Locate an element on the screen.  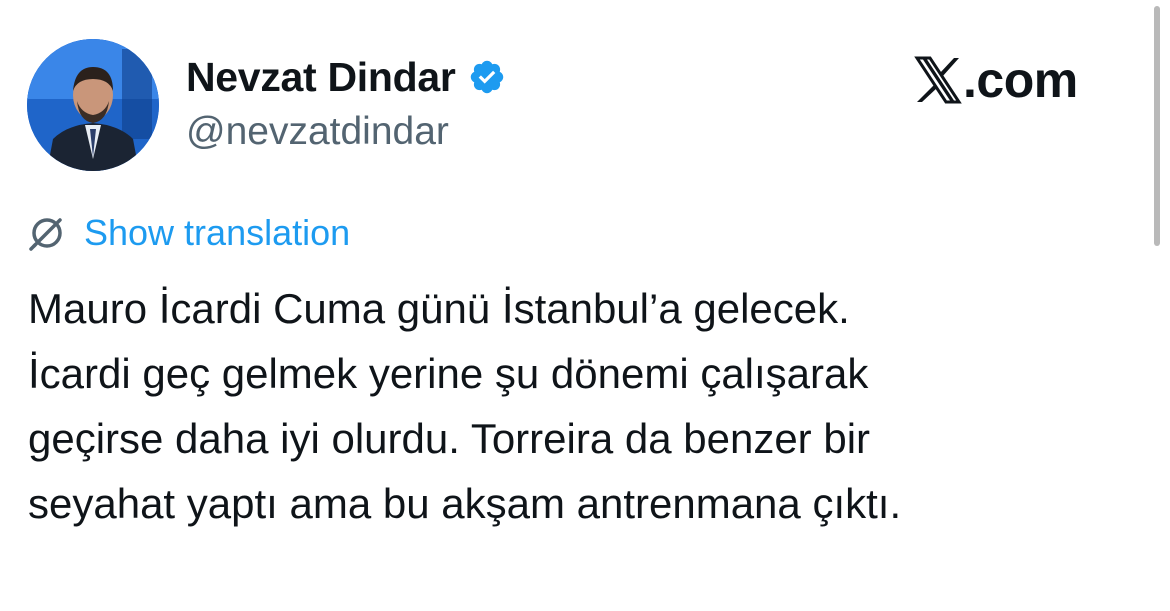
brand-logo: .com is located at coordinates (995, 80).